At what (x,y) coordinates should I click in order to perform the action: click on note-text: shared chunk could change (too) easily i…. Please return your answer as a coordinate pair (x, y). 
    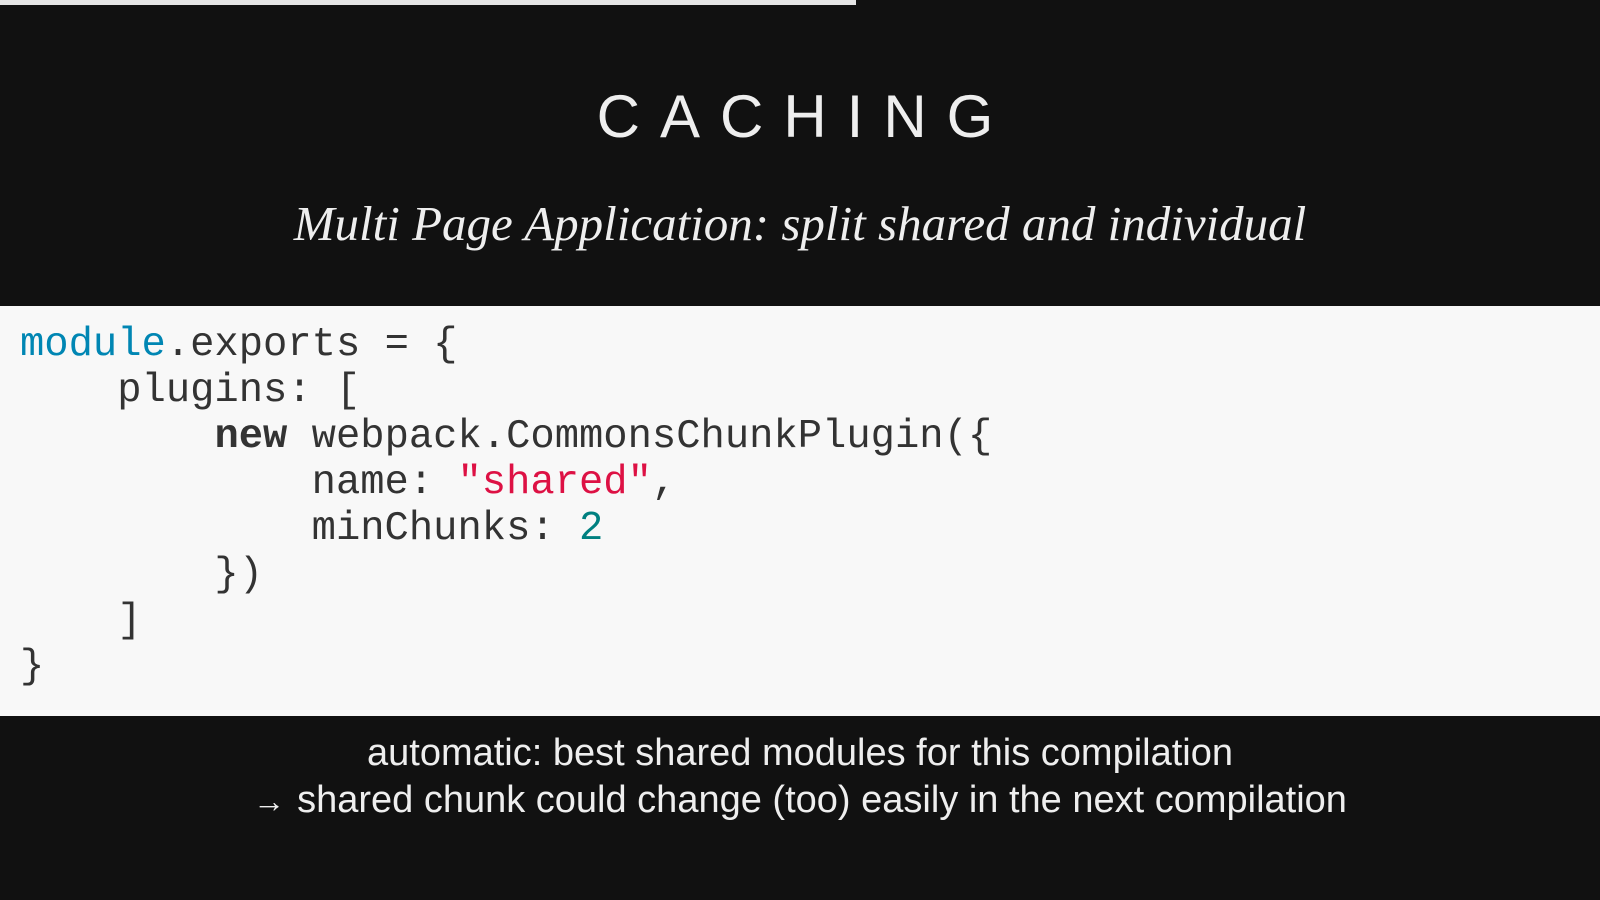
    Looking at the image, I should click on (822, 800).